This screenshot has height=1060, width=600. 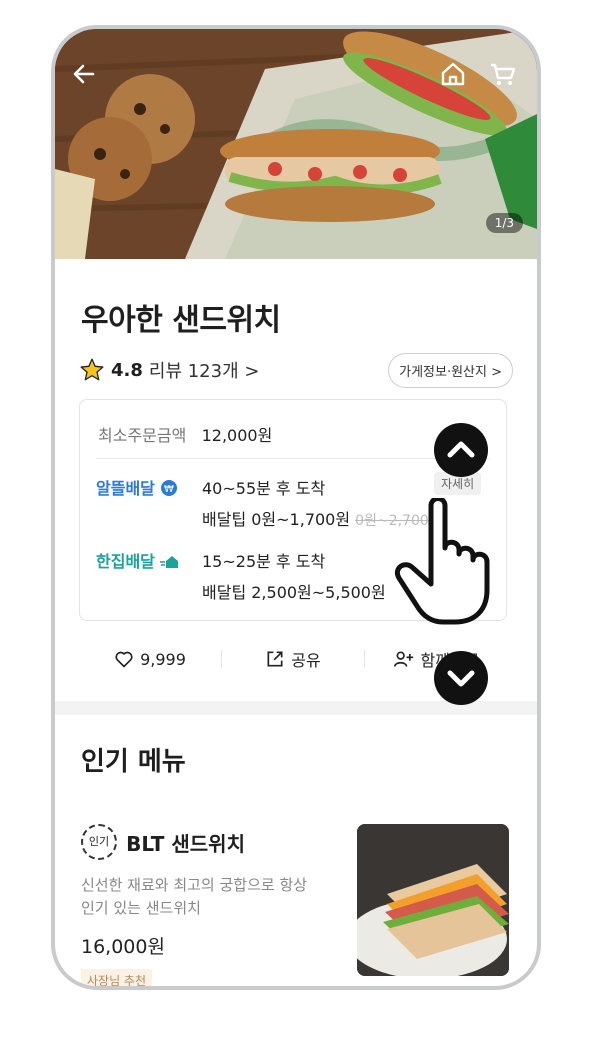 I want to click on owner-pick-tag: 사장님 추천, so click(x=117, y=977).